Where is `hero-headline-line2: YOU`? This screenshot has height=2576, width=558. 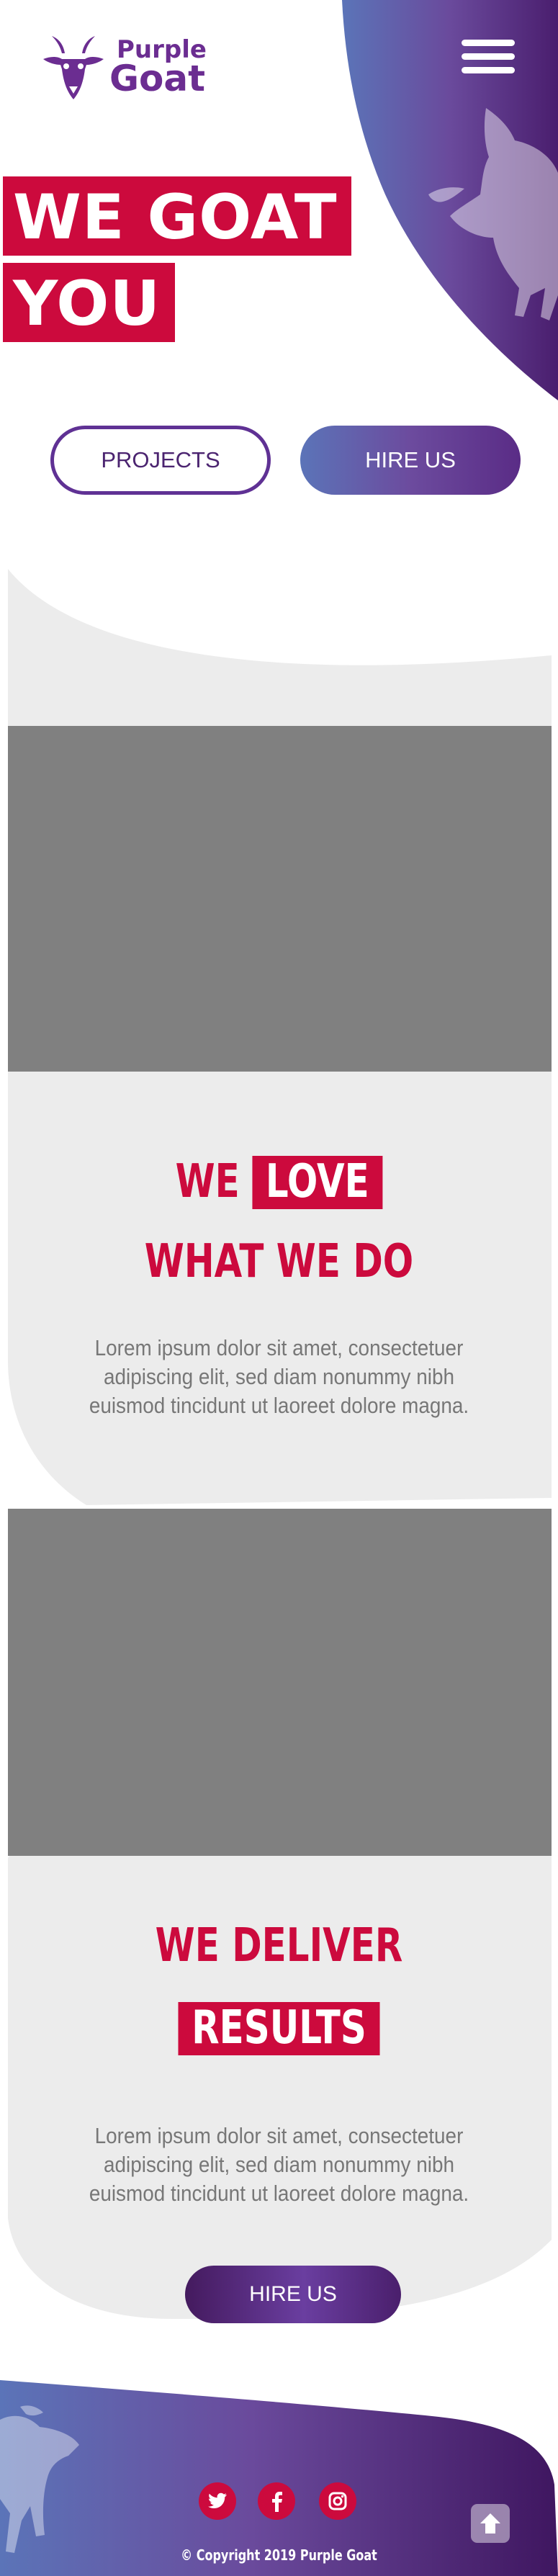
hero-headline-line2: YOU is located at coordinates (89, 302).